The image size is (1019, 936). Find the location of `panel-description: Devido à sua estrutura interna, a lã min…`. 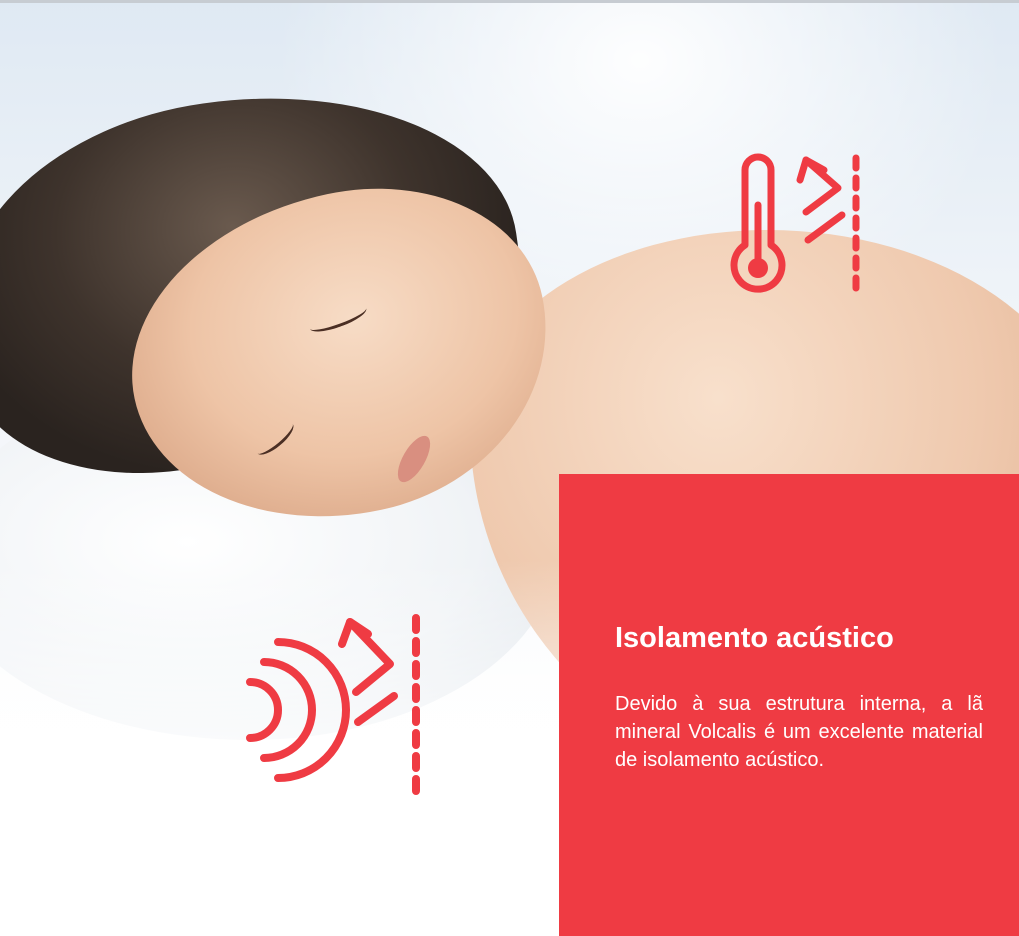

panel-description: Devido à sua estrutura interna, a lã min… is located at coordinates (799, 732).